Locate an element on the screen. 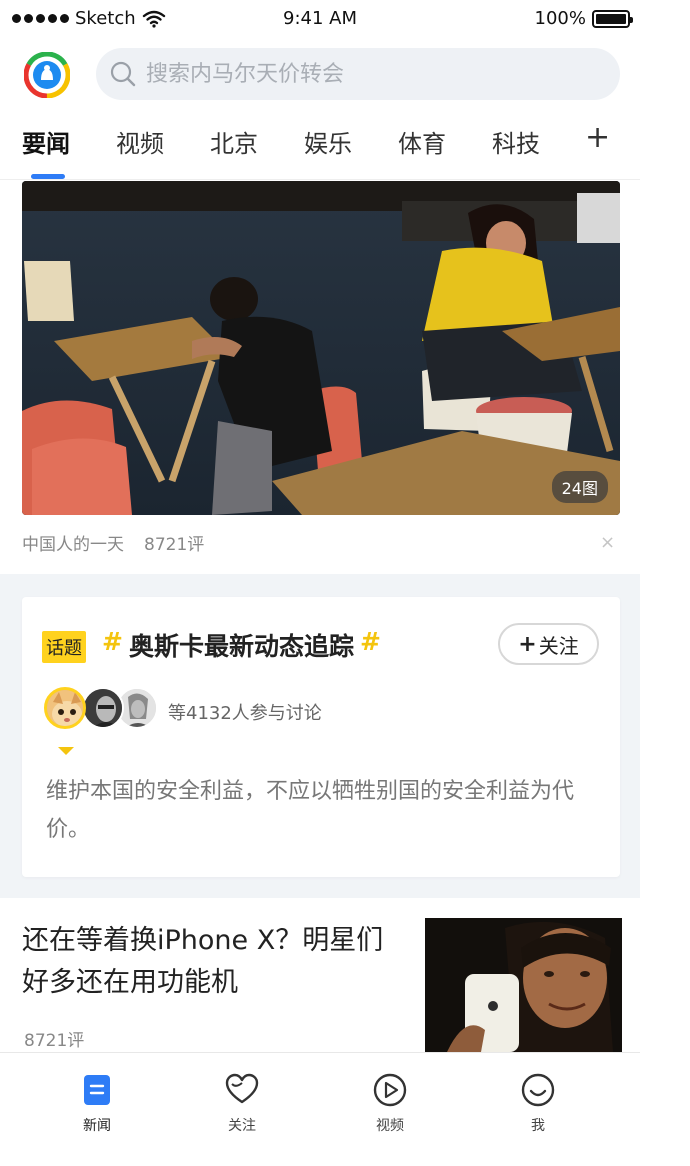 The height and width of the screenshot is (1166, 690). hero-comment-count: 8721评 is located at coordinates (174, 545).